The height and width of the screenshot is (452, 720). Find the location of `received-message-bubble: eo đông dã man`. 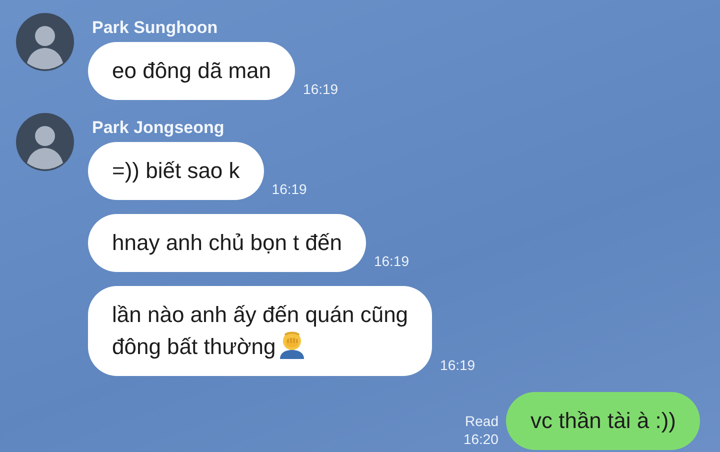

received-message-bubble: eo đông dã man is located at coordinates (192, 71).